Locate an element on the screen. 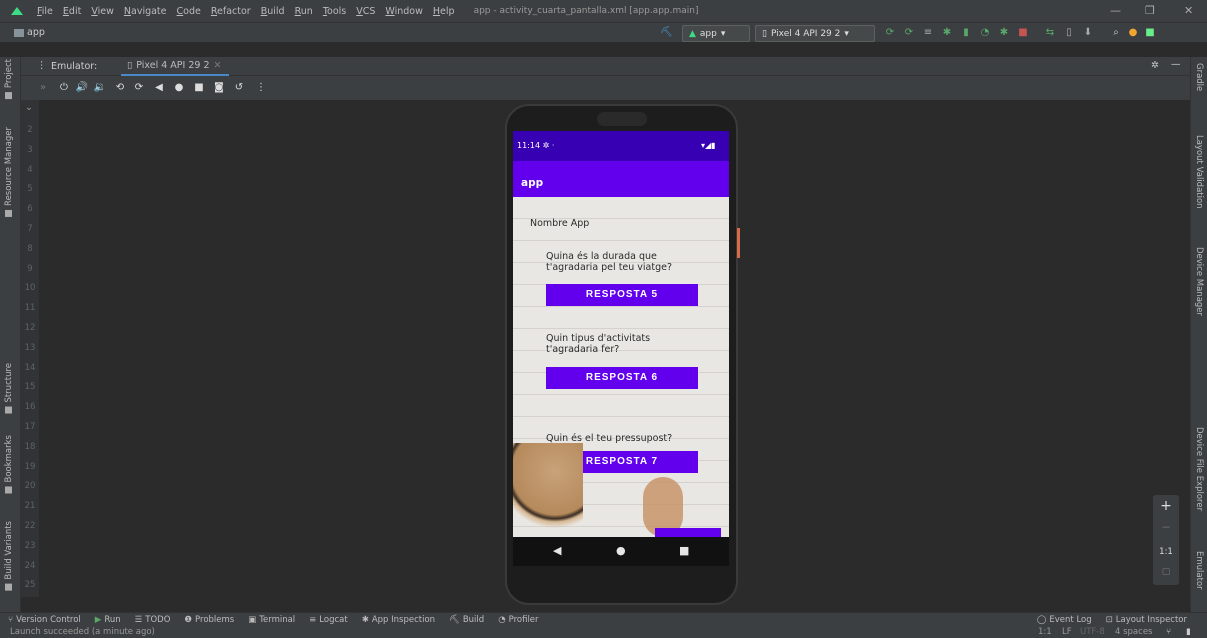 The image size is (1207, 638). coverage-icon: ▮ is located at coordinates (966, 33).